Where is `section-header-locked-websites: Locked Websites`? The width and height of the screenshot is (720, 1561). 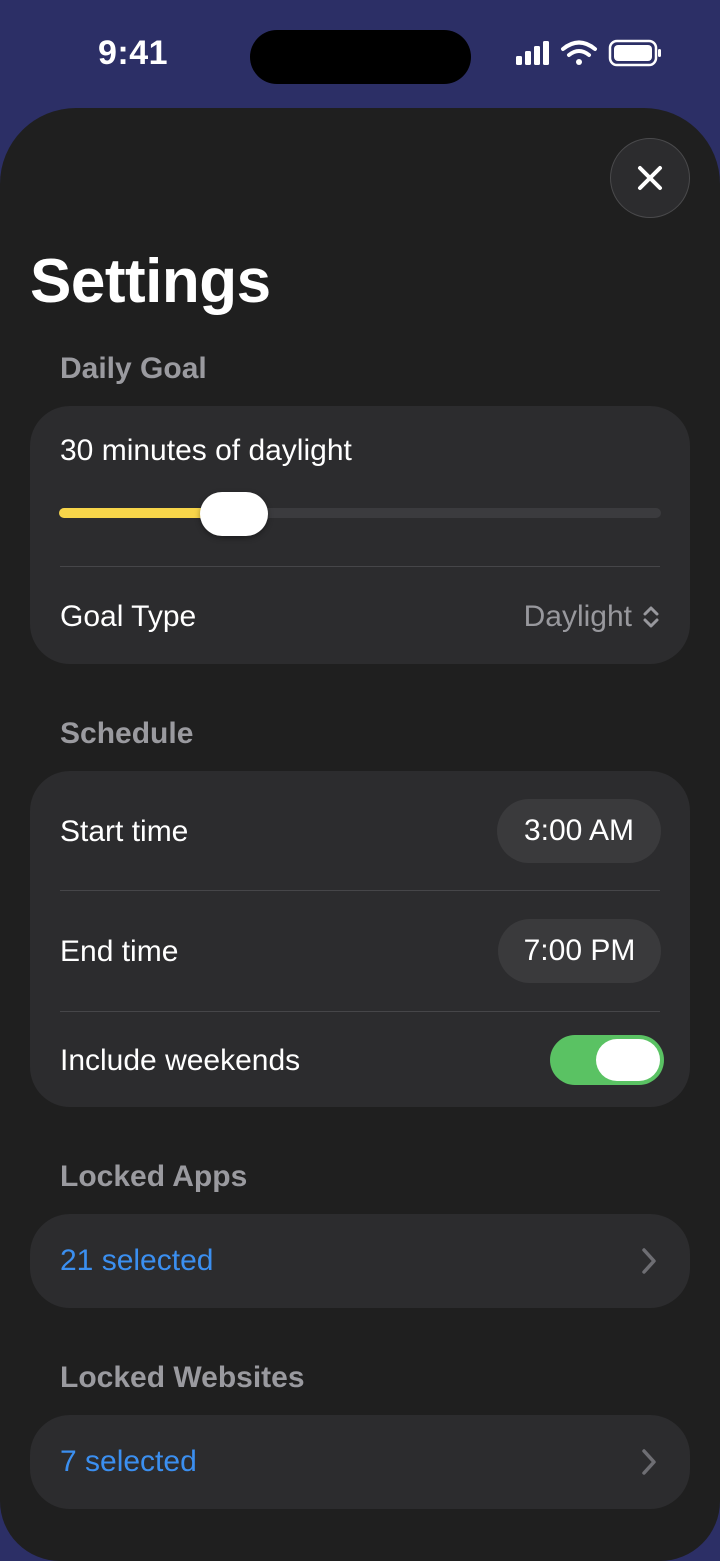
section-header-locked-websites: Locked Websites is located at coordinates (182, 1377).